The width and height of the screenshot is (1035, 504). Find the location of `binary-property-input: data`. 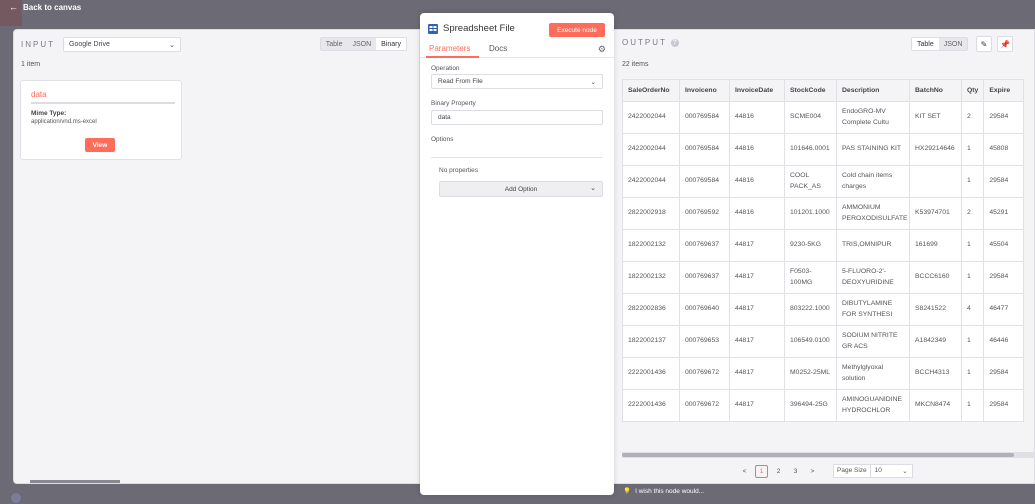

binary-property-input: data is located at coordinates (517, 117).